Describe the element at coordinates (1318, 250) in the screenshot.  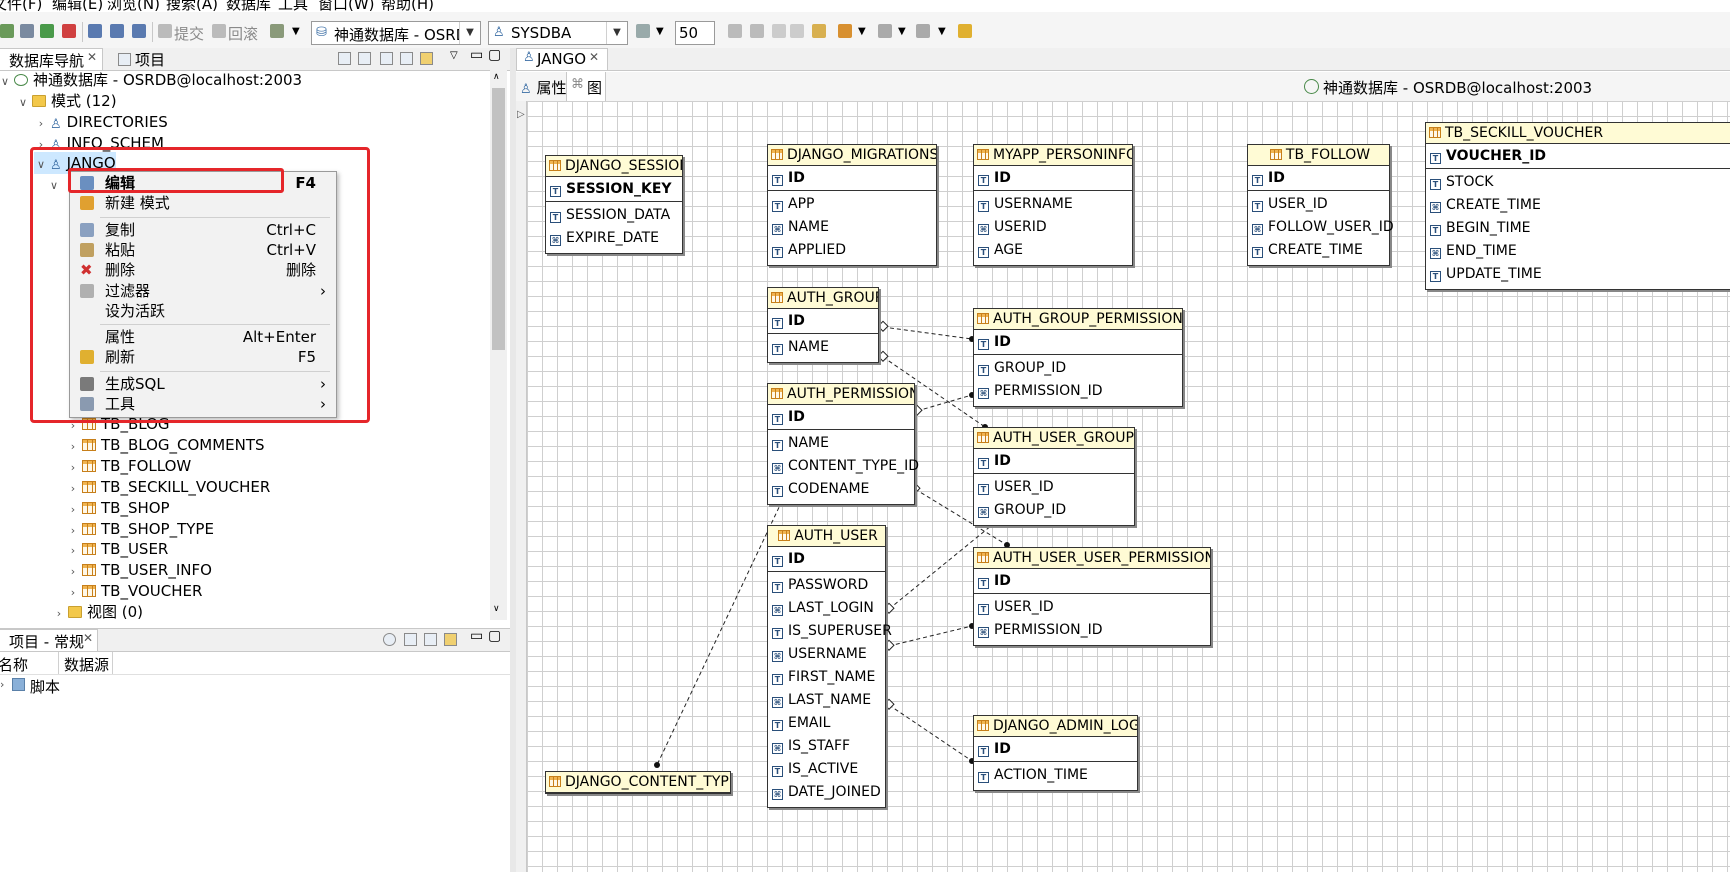
I see `er-column: T CREATE_TIME` at that location.